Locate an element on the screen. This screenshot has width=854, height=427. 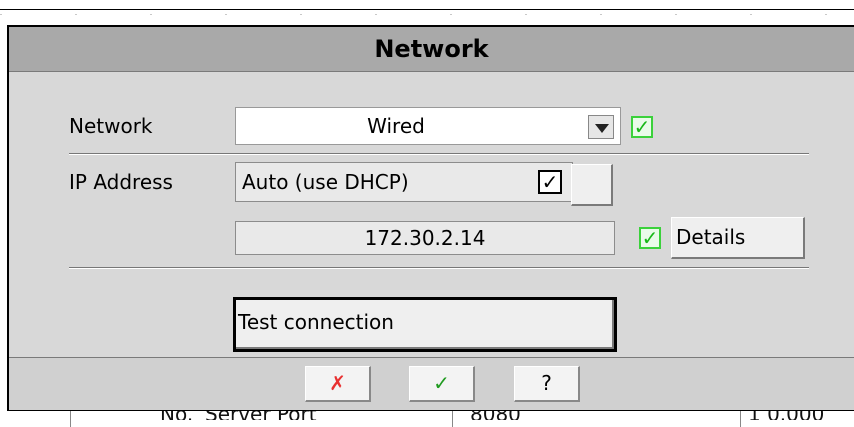
network-select-value: Wired is located at coordinates (396, 126).